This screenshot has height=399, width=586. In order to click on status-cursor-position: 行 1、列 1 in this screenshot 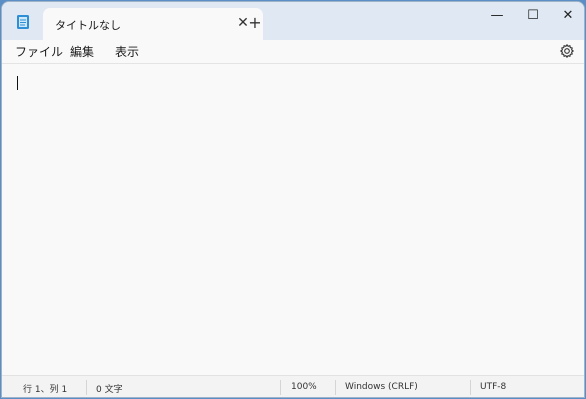, I will do `click(45, 390)`.